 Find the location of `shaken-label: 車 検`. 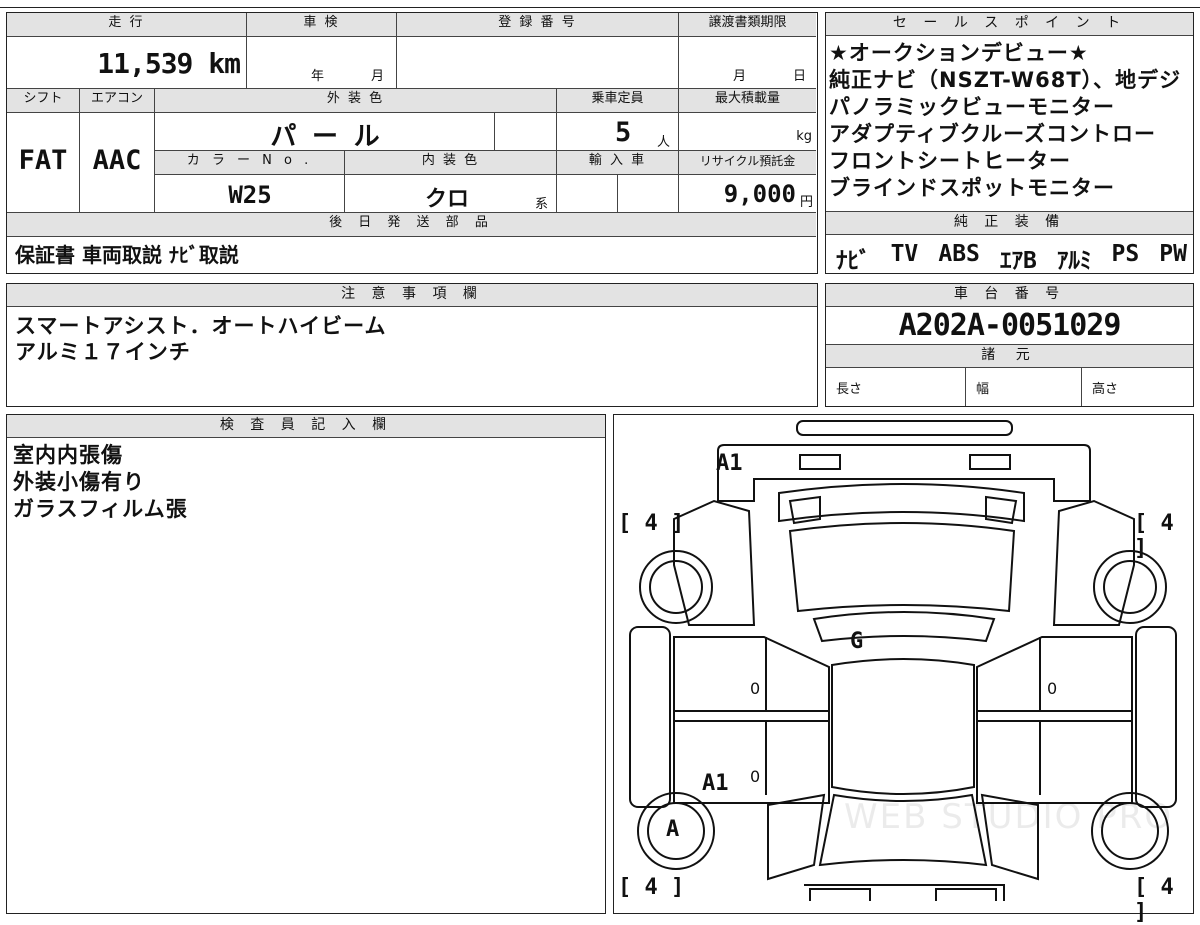

shaken-label: 車 検 is located at coordinates (322, 25).